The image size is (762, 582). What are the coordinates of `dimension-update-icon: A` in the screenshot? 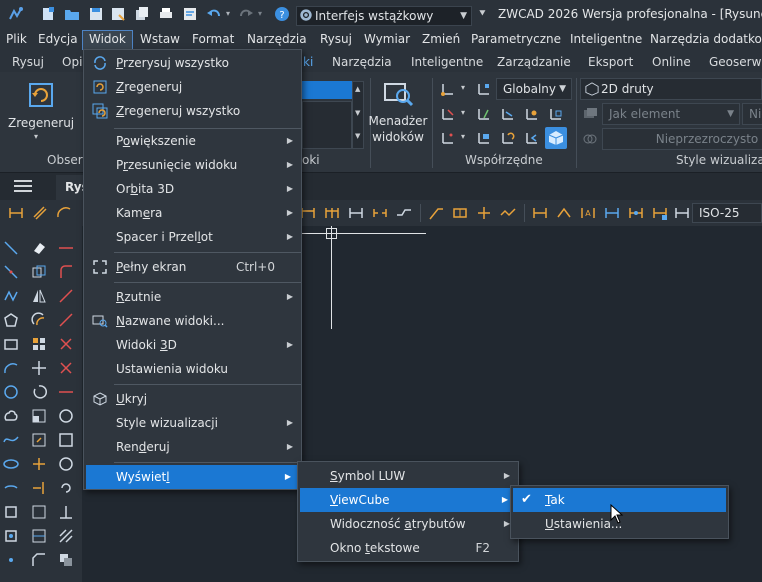 It's located at (588, 213).